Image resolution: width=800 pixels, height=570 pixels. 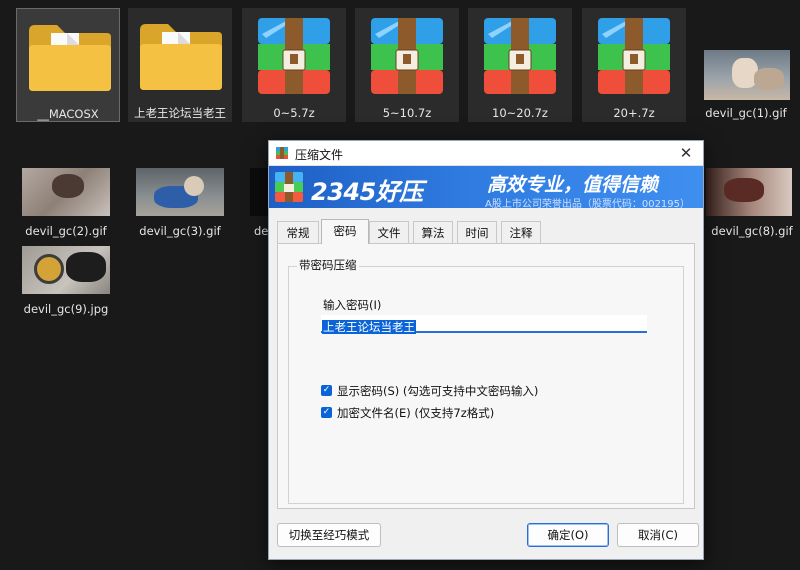 I want to click on item-label: 20+.7z, so click(x=634, y=113).